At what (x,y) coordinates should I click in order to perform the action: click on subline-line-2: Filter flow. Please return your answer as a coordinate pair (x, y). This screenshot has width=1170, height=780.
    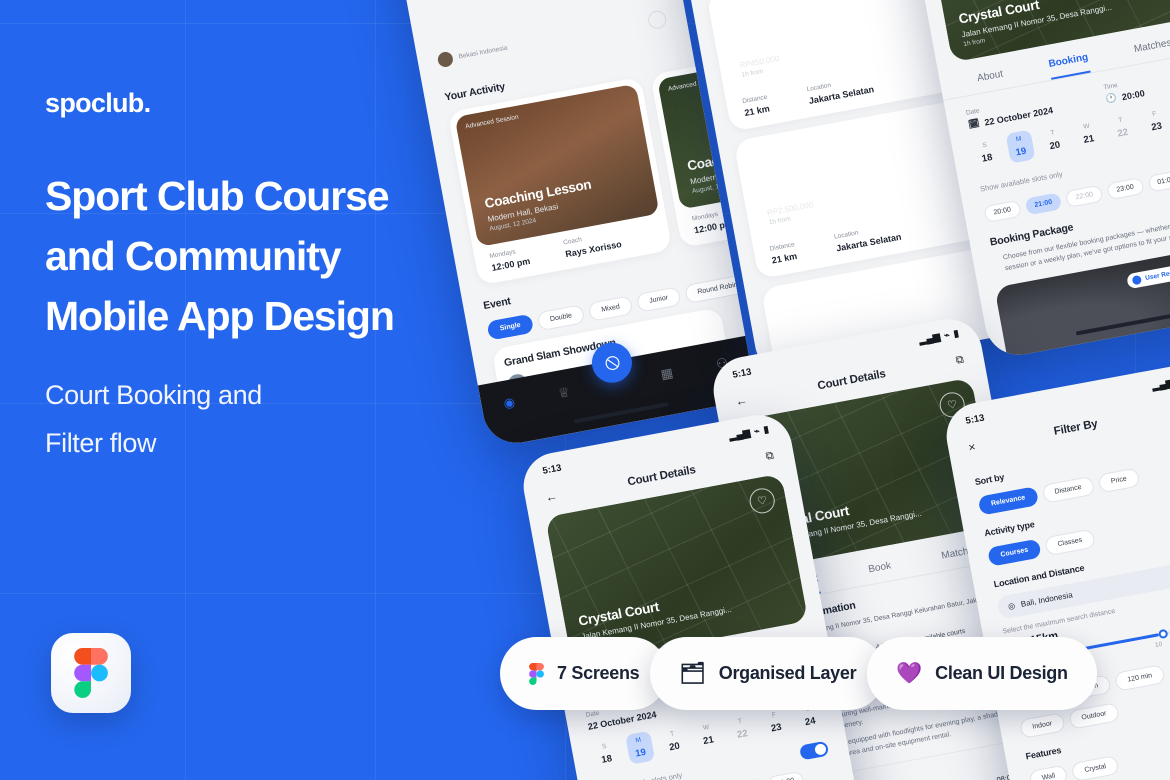
    Looking at the image, I should click on (101, 443).